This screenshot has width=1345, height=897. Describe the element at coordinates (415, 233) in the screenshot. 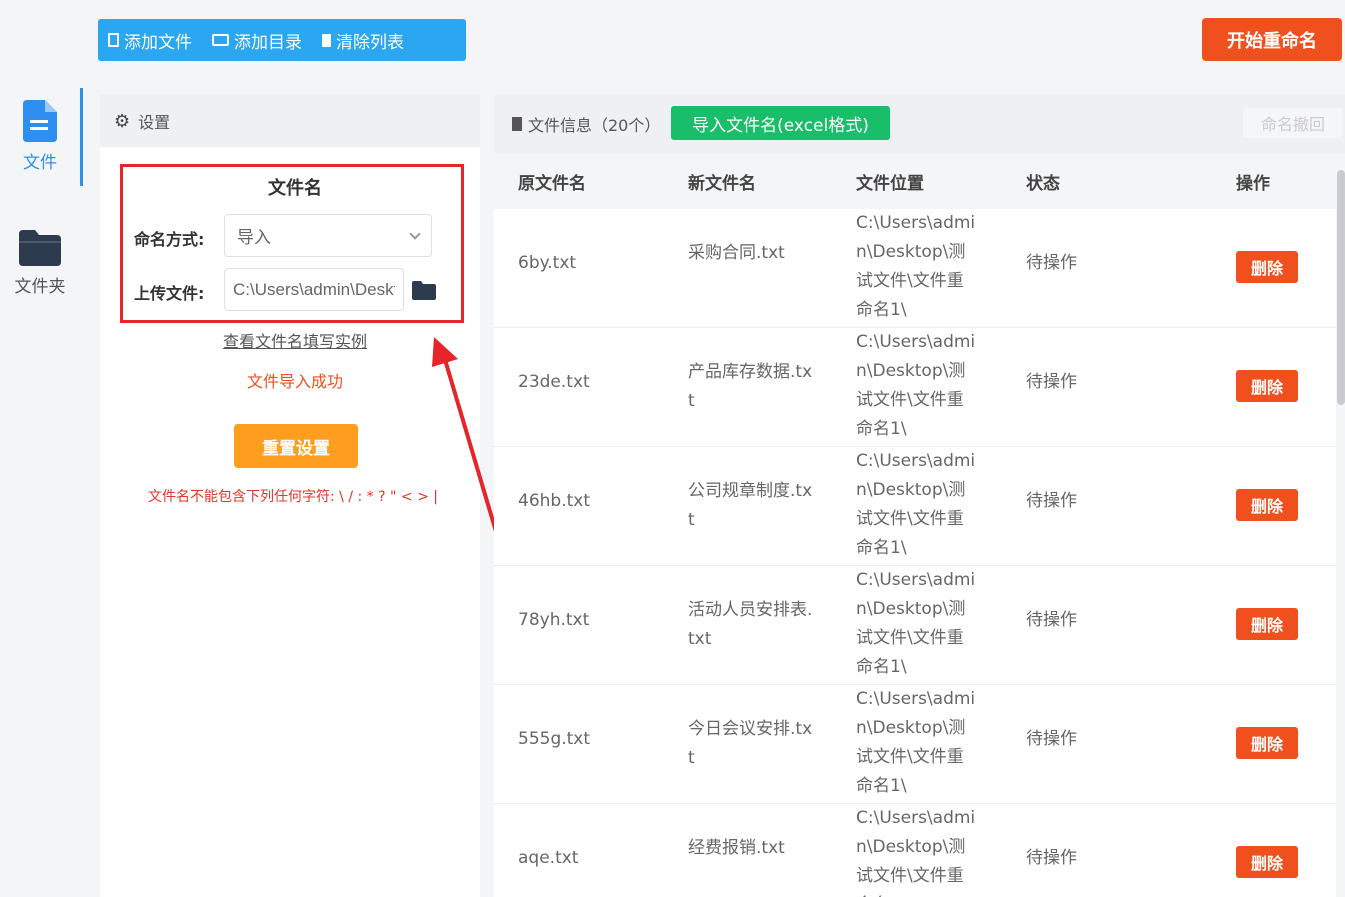

I see `chevron-down-icon` at that location.